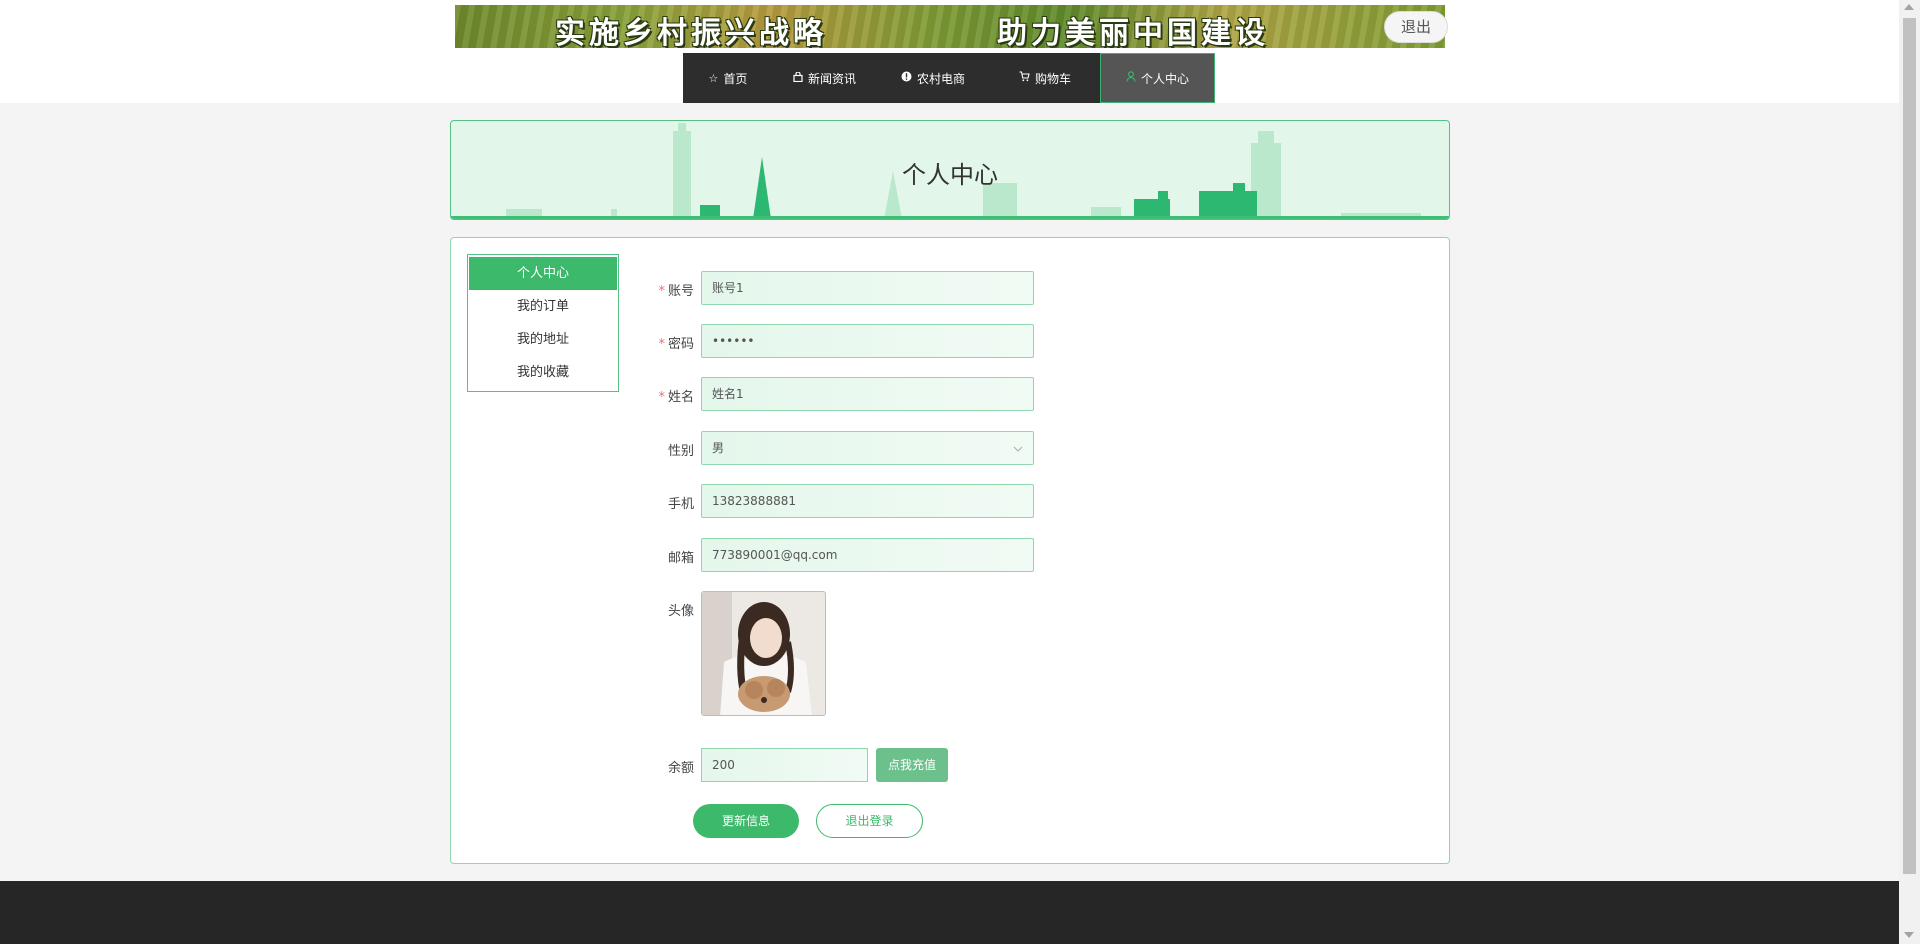  I want to click on update-info-button: 更新信息, so click(746, 821).